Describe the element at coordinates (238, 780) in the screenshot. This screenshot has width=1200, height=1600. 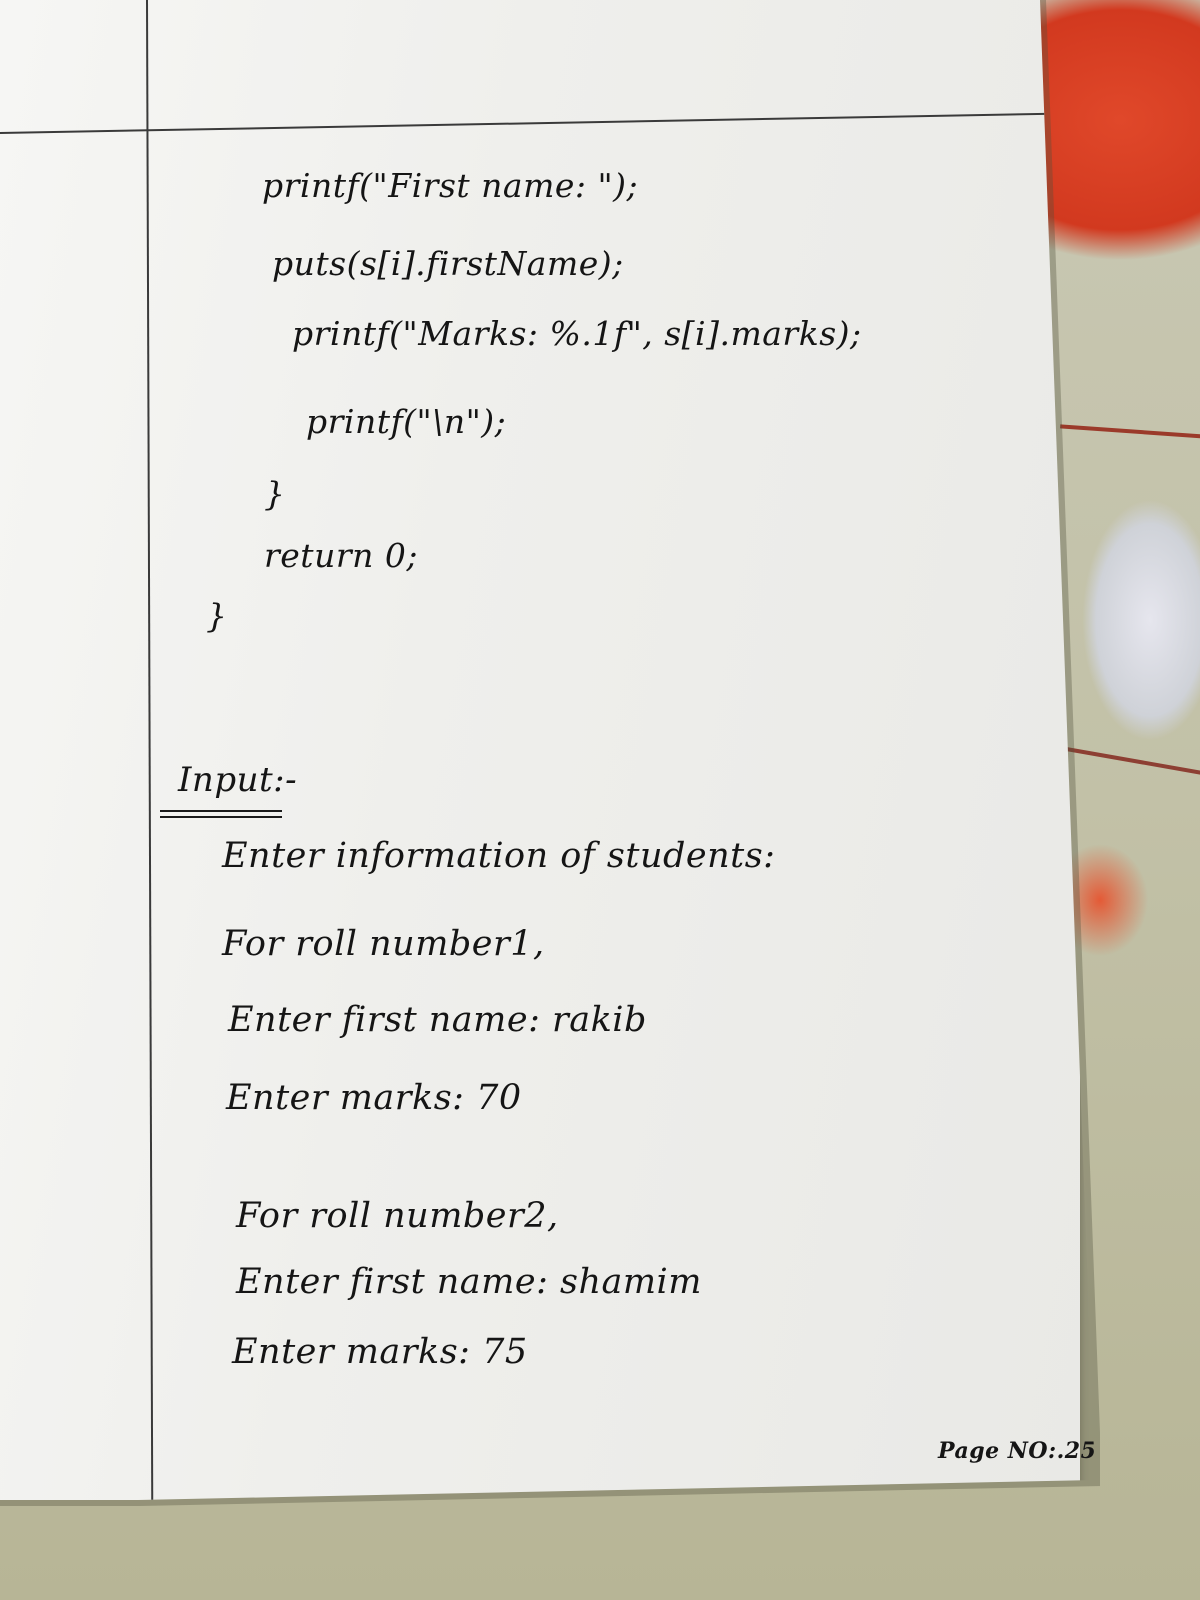
I see `input-heading: Input:-` at that location.